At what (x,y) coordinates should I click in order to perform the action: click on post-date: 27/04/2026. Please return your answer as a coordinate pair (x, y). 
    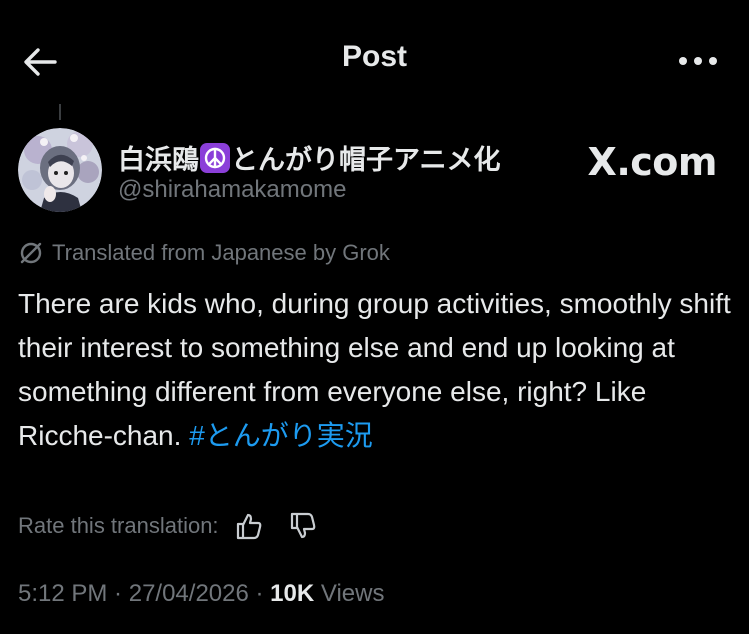
    Looking at the image, I should click on (189, 593).